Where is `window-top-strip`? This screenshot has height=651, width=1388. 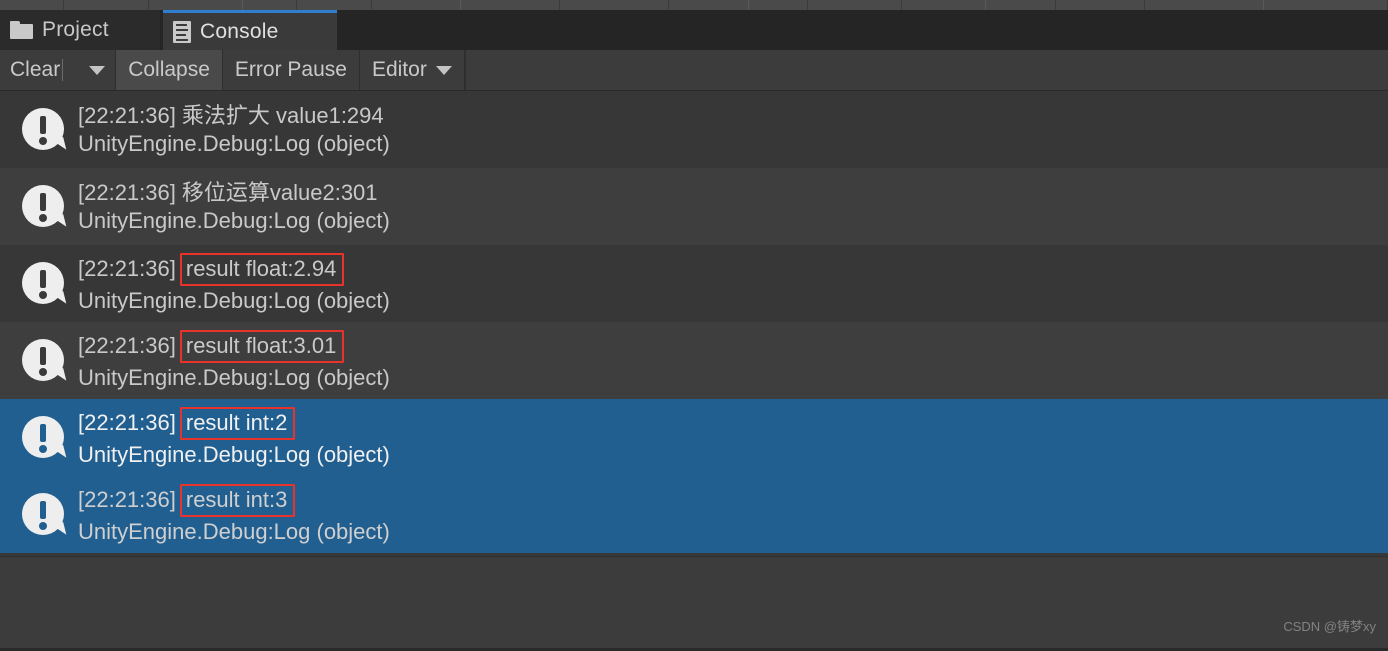 window-top-strip is located at coordinates (694, 5).